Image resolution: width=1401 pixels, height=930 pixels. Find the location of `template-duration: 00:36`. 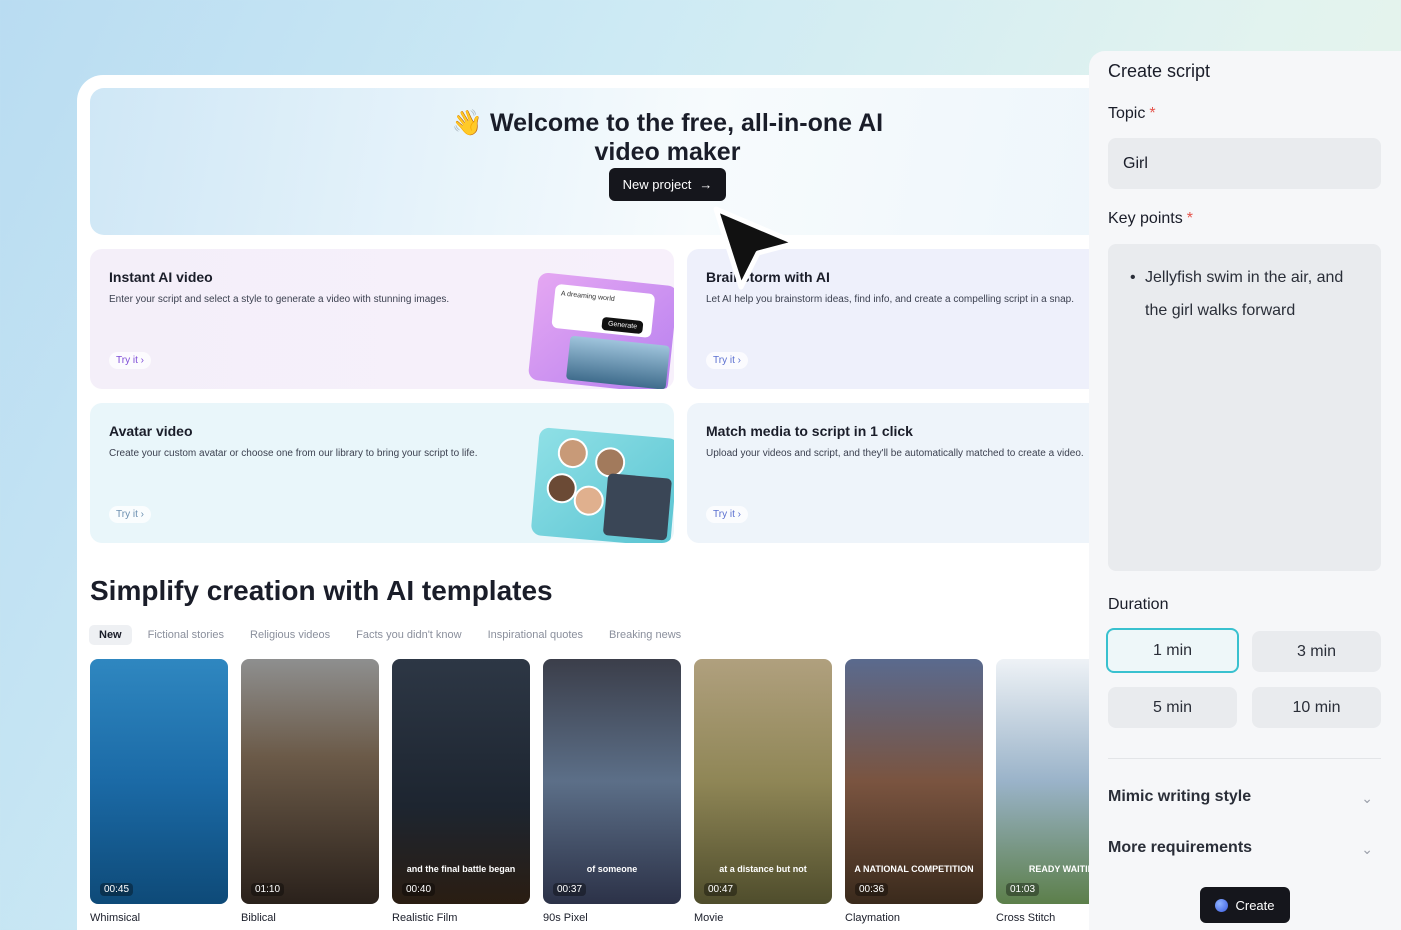

template-duration: 00:36 is located at coordinates (872, 889).